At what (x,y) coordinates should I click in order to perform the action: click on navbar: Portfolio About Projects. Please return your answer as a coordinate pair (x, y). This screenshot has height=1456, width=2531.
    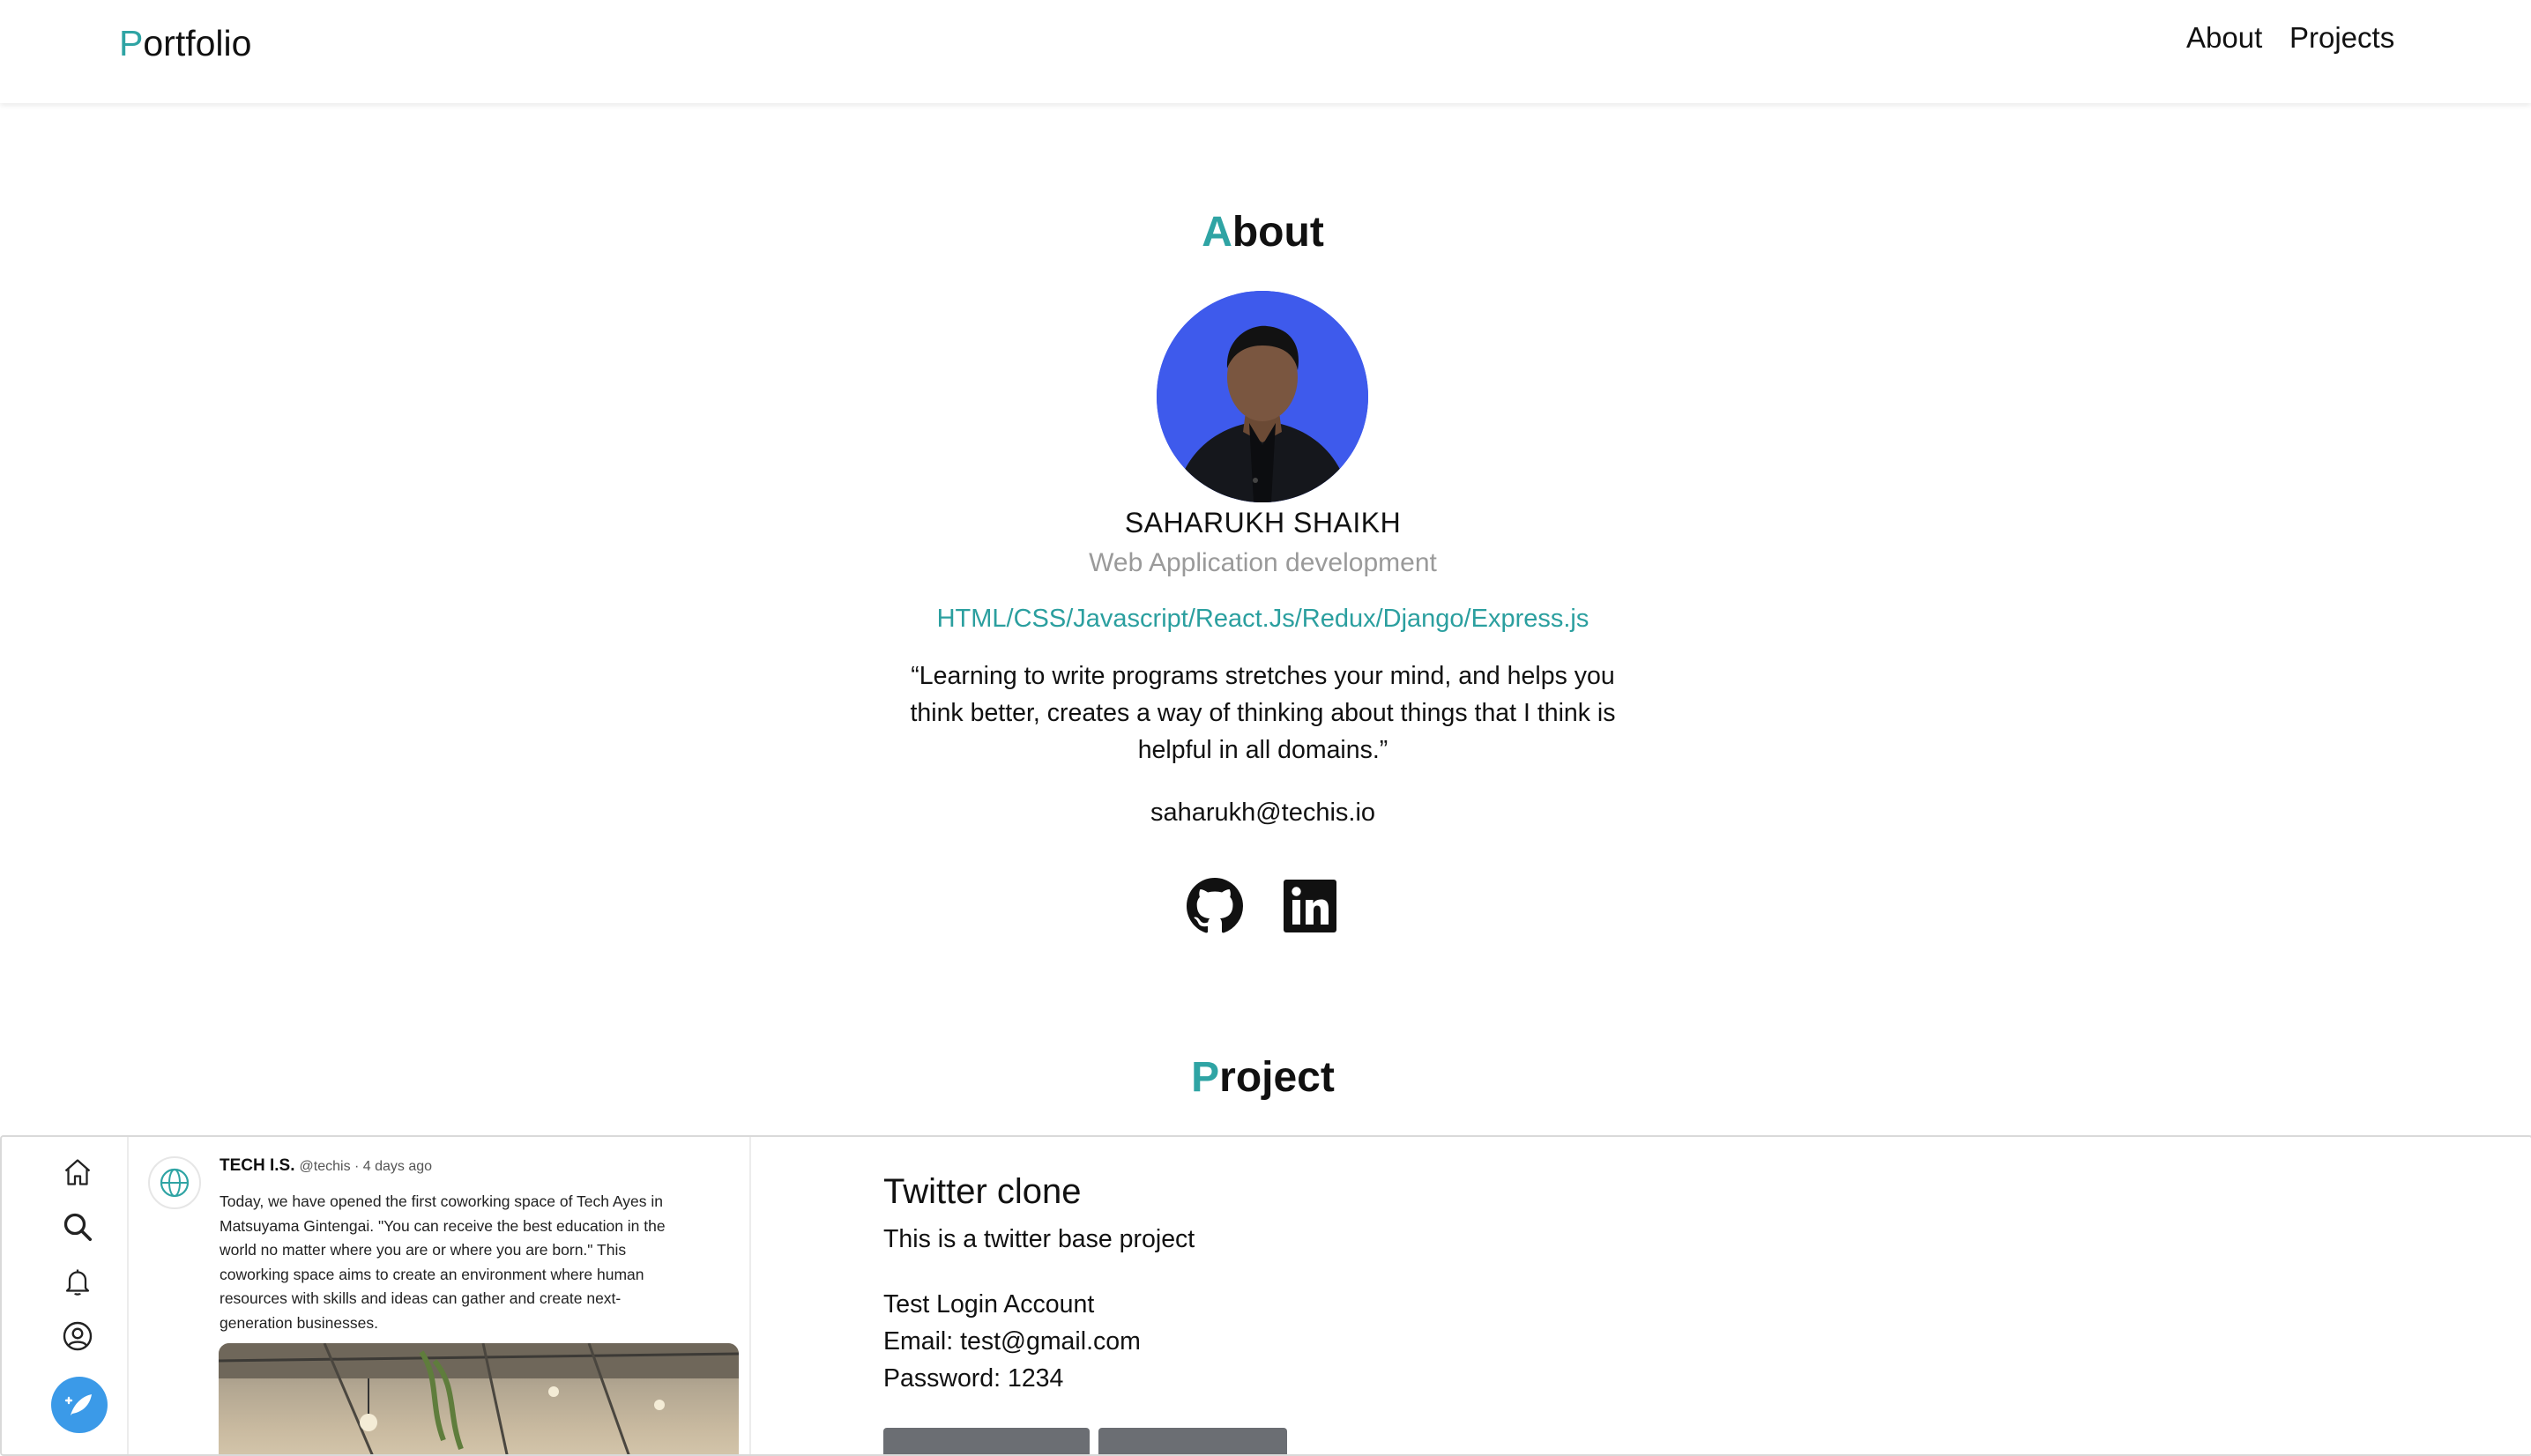
    Looking at the image, I should click on (1265, 51).